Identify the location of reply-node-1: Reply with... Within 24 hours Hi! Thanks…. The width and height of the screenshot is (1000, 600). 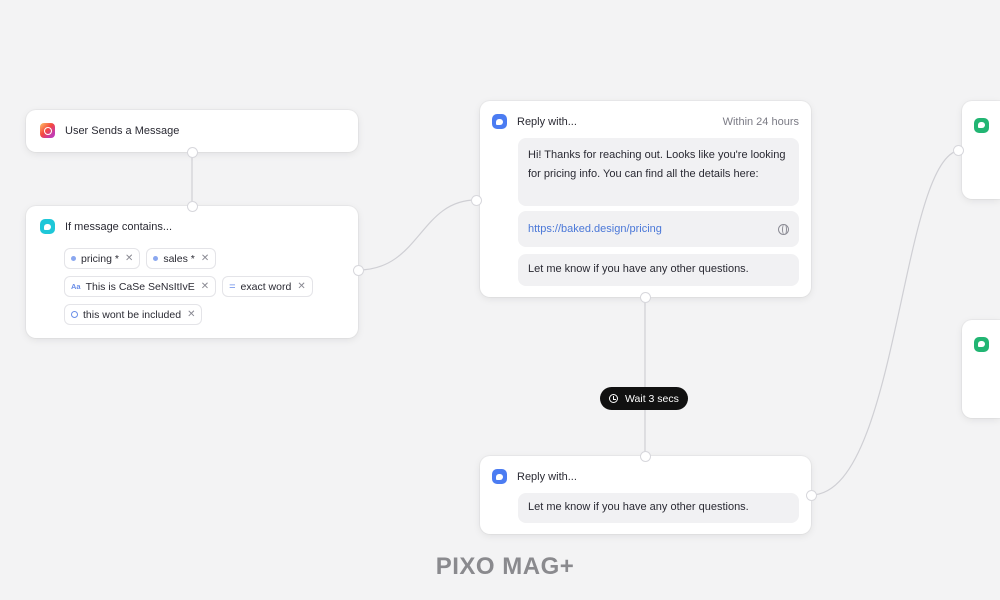
(645, 199).